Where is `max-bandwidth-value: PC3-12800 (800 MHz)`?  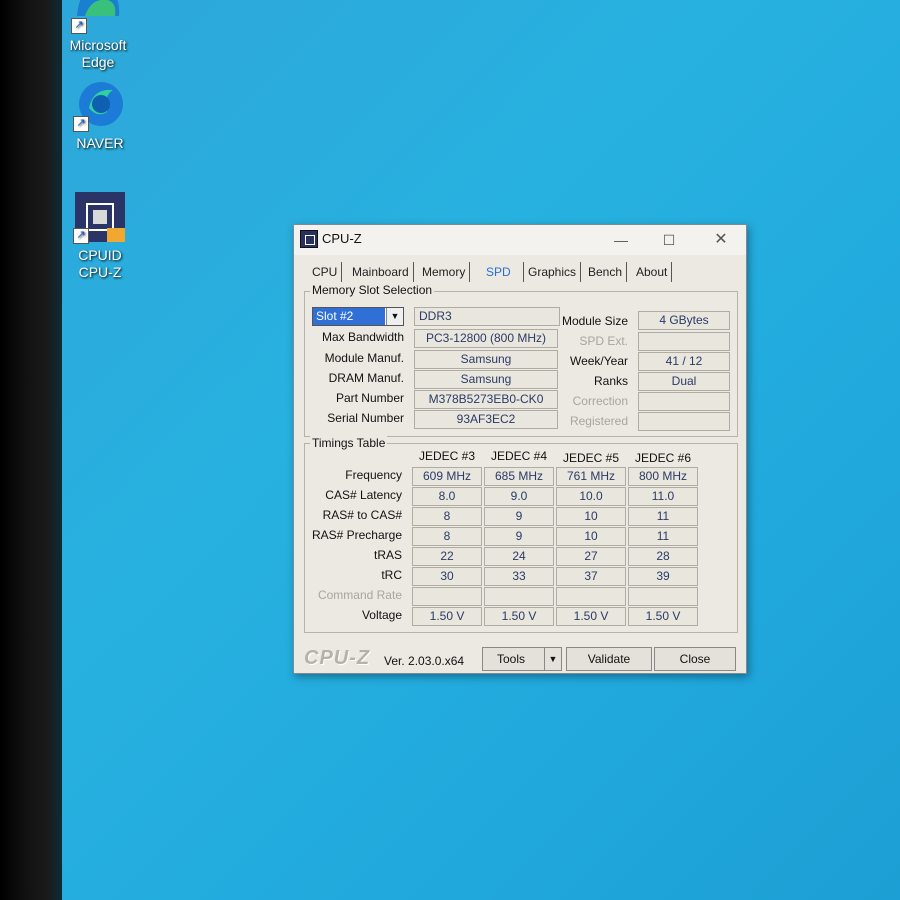 max-bandwidth-value: PC3-12800 (800 MHz) is located at coordinates (486, 338).